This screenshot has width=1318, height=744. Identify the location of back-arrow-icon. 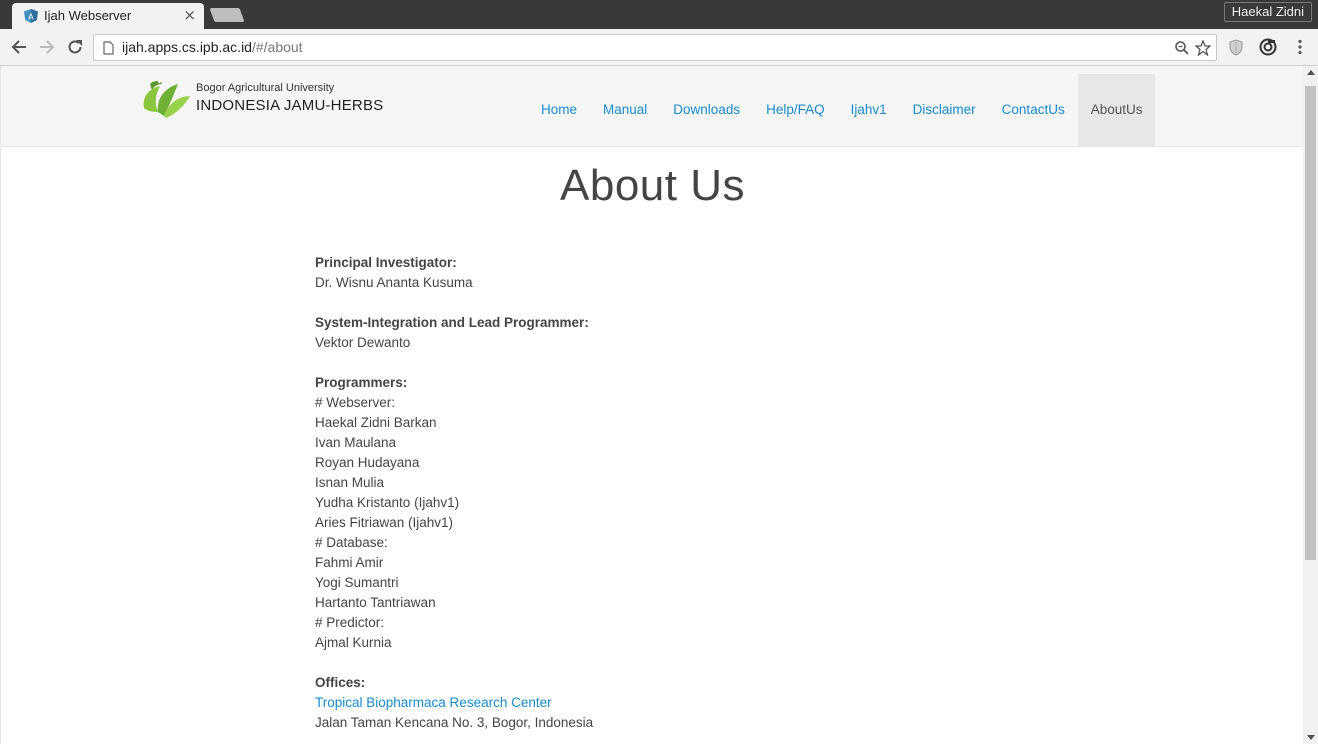
(18, 47).